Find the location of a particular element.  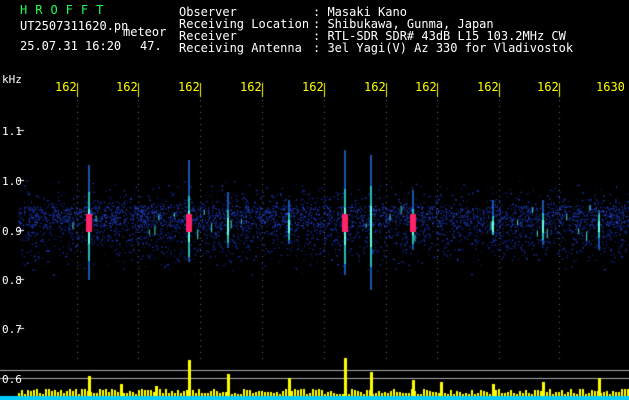

y-tick-label: 1.0 is located at coordinates (12, 181).